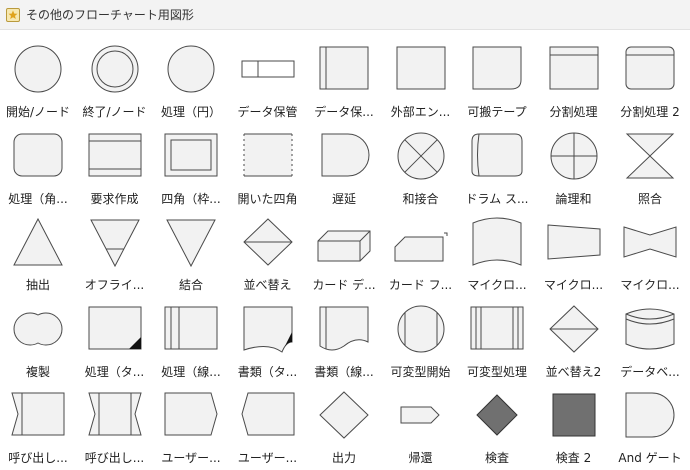 The image size is (690, 470). What do you see at coordinates (573, 112) in the screenshot?
I see `shape-label: 分割処理` at bounding box center [573, 112].